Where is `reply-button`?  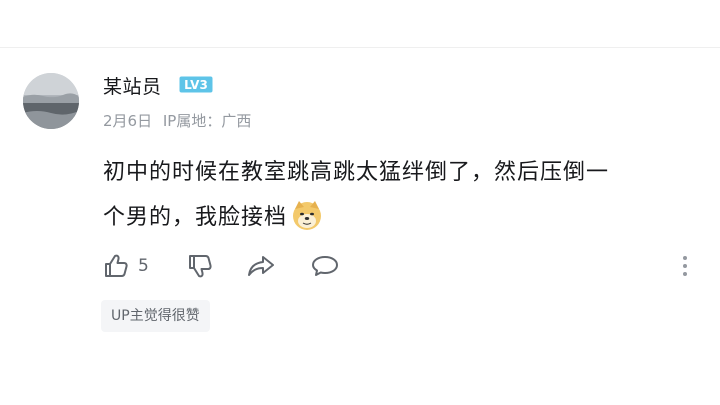 reply-button is located at coordinates (325, 266).